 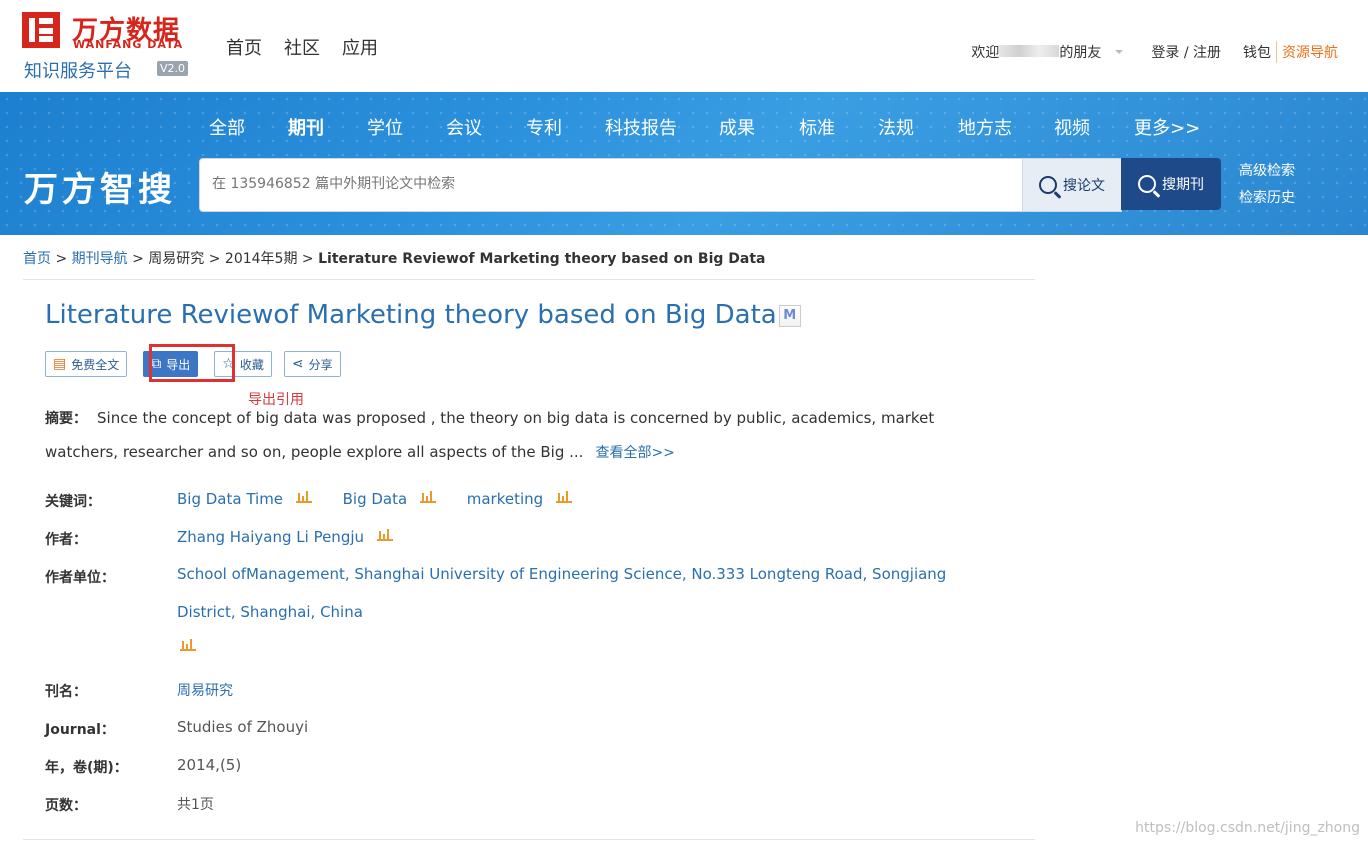 What do you see at coordinates (1029, 51) in the screenshot?
I see `blurred-username` at bounding box center [1029, 51].